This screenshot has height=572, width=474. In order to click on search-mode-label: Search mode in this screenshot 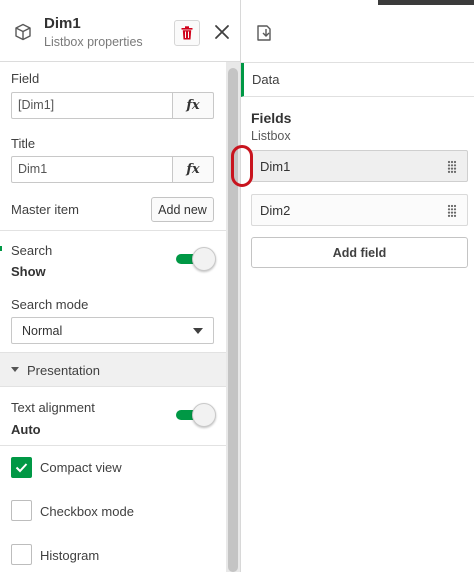, I will do `click(50, 304)`.